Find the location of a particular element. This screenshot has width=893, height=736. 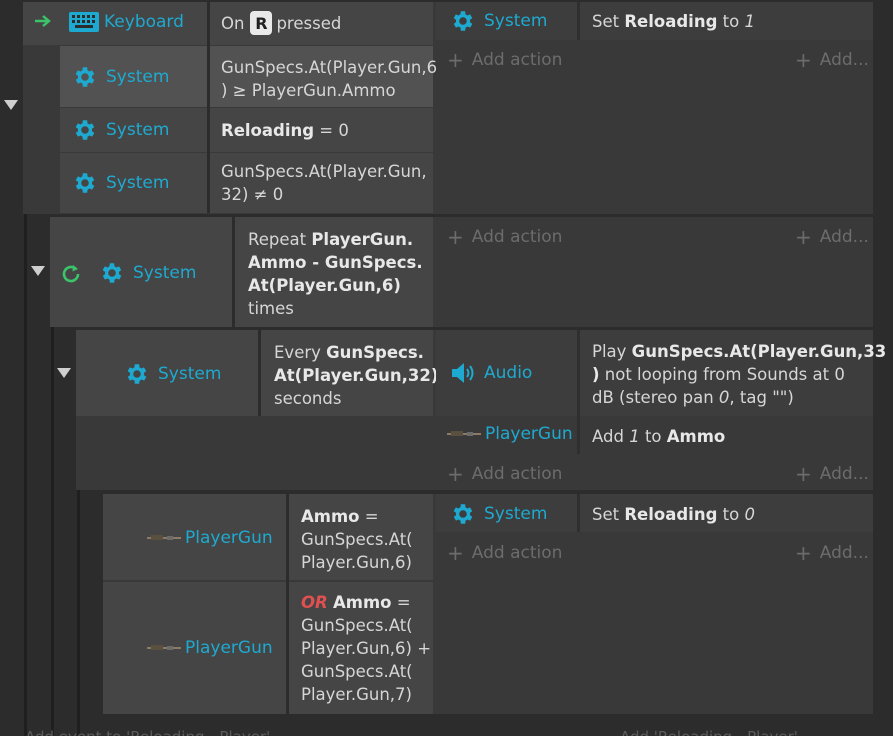

keyboard-icon is located at coordinates (84, 22).